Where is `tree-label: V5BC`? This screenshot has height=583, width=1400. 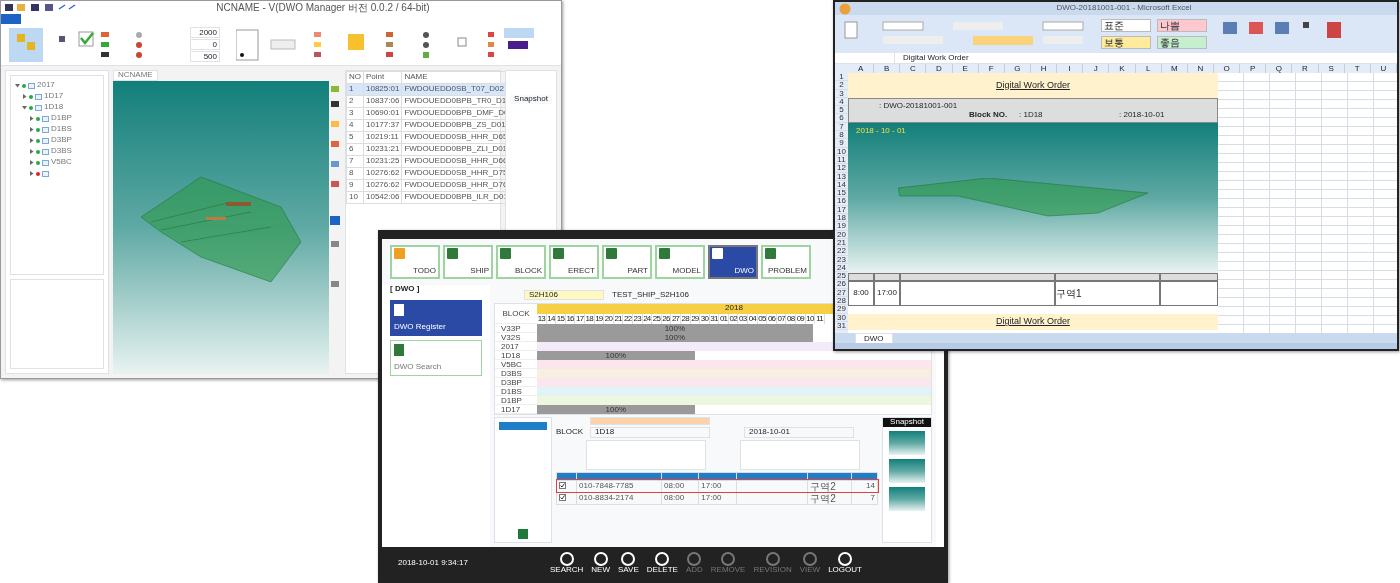
tree-label: V5BC is located at coordinates (61, 162).